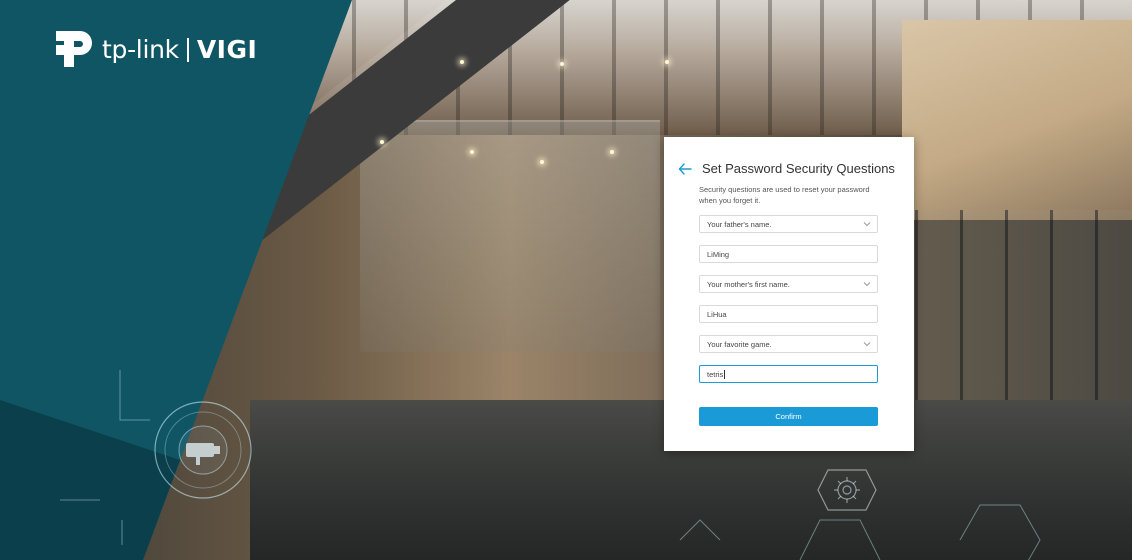  I want to click on confirm-button: Confirm, so click(788, 416).